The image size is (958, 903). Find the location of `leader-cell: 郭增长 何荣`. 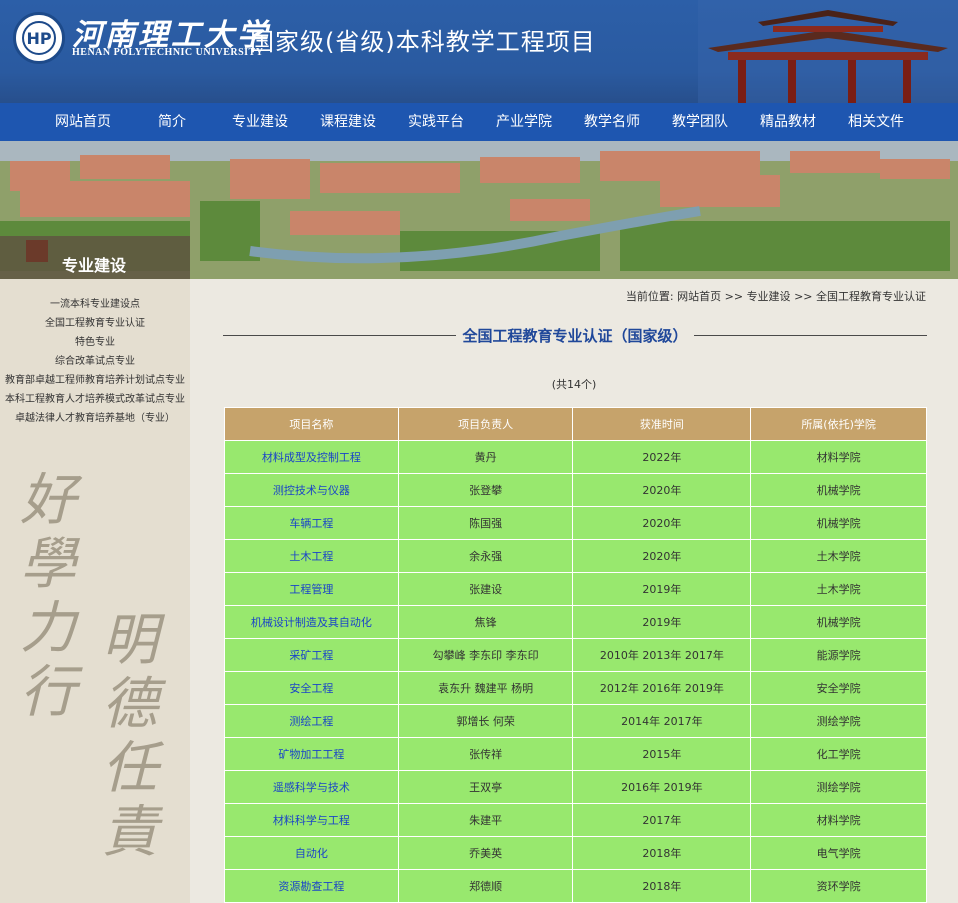

leader-cell: 郭增长 何荣 is located at coordinates (485, 721).